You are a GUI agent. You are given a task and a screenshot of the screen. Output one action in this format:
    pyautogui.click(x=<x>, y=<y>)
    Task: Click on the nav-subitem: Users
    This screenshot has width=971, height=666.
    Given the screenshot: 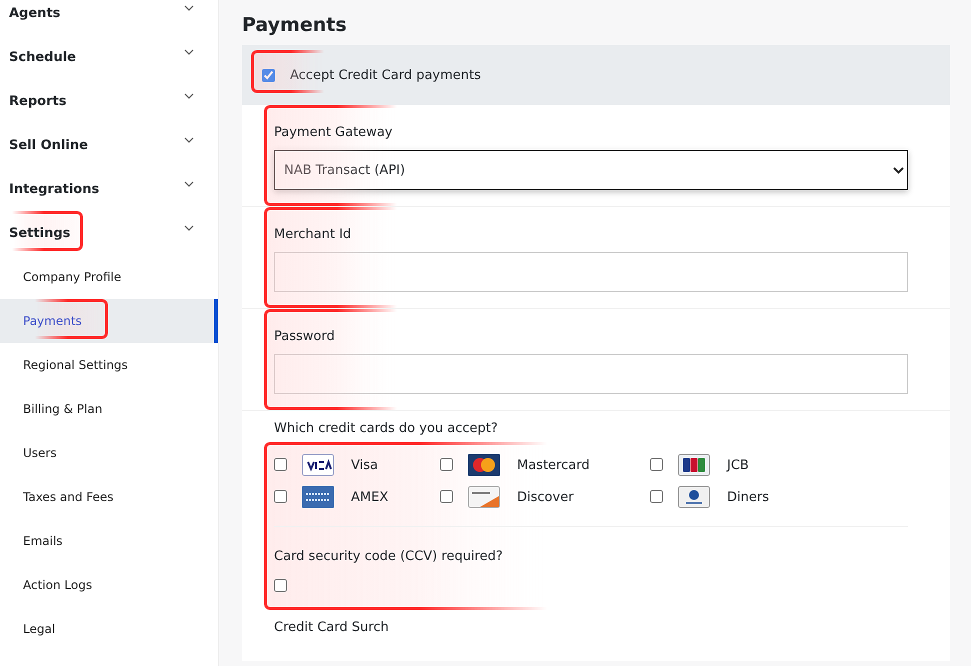 What is the action you would take?
    pyautogui.click(x=109, y=453)
    